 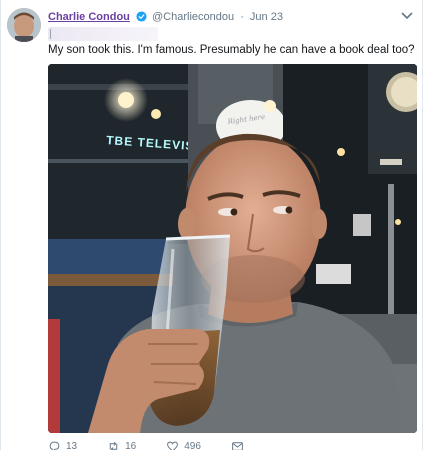 I want to click on chevron-down-icon, so click(x=407, y=16).